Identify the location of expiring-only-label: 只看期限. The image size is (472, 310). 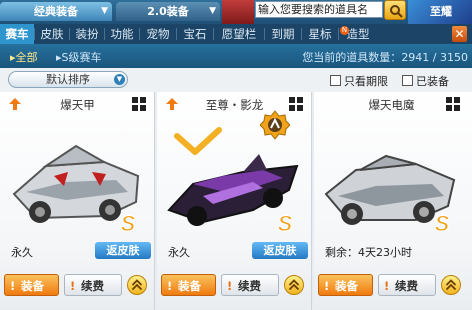
(366, 81).